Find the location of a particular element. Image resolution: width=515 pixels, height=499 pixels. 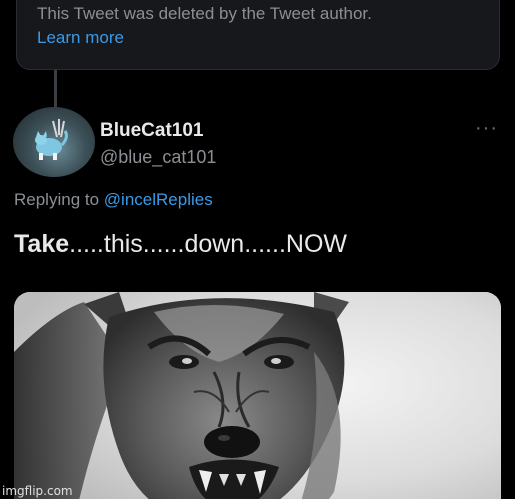

tweet-text-bold: Take is located at coordinates (42, 244).